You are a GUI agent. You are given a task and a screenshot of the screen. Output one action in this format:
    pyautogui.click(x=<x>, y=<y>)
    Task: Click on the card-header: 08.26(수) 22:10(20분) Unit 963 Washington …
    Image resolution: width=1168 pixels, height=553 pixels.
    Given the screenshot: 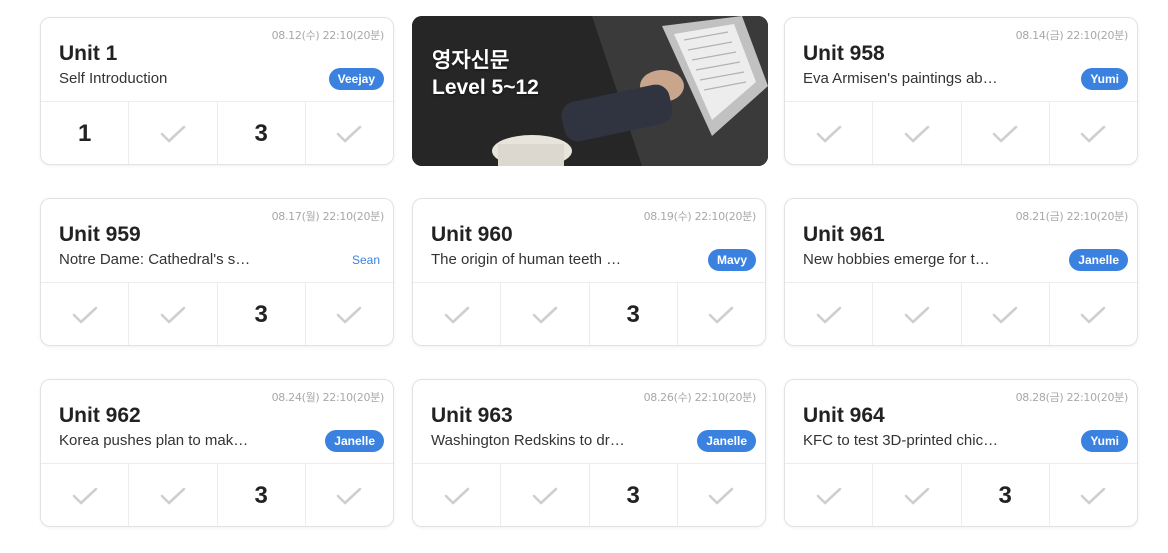 What is the action you would take?
    pyautogui.click(x=589, y=422)
    